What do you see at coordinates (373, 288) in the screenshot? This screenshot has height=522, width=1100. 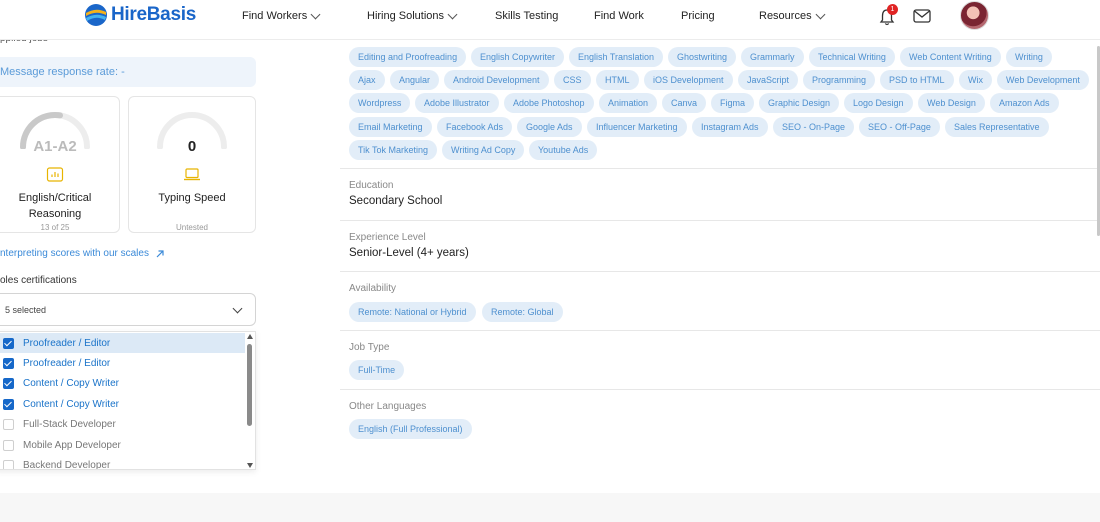 I see `availability-label: Availability` at bounding box center [373, 288].